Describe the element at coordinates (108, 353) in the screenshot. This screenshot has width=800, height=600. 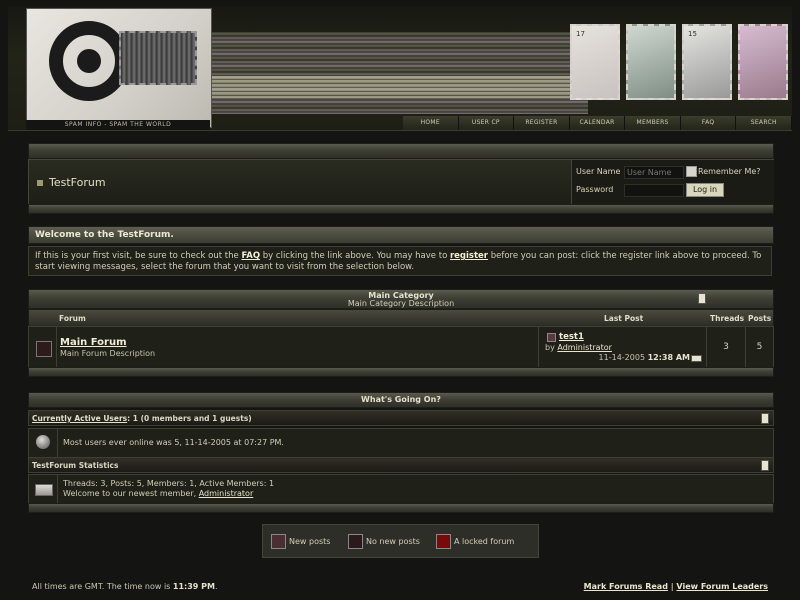
I see `forum-description: Main Forum Description` at that location.